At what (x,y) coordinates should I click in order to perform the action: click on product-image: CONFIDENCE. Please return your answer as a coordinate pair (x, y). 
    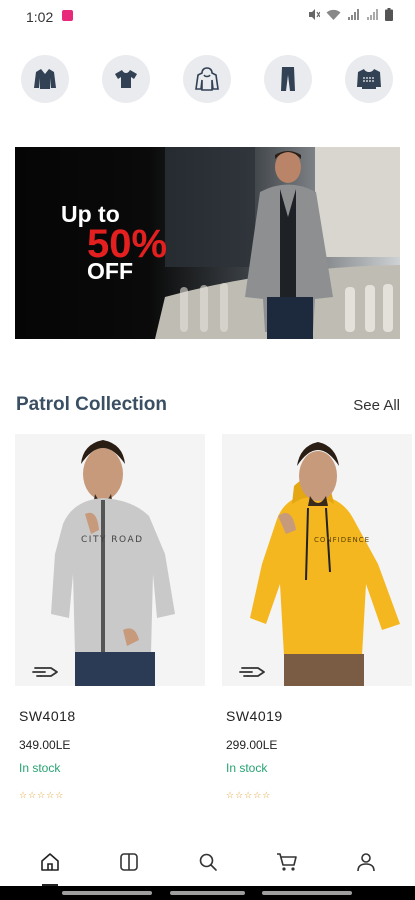
    Looking at the image, I should click on (317, 560).